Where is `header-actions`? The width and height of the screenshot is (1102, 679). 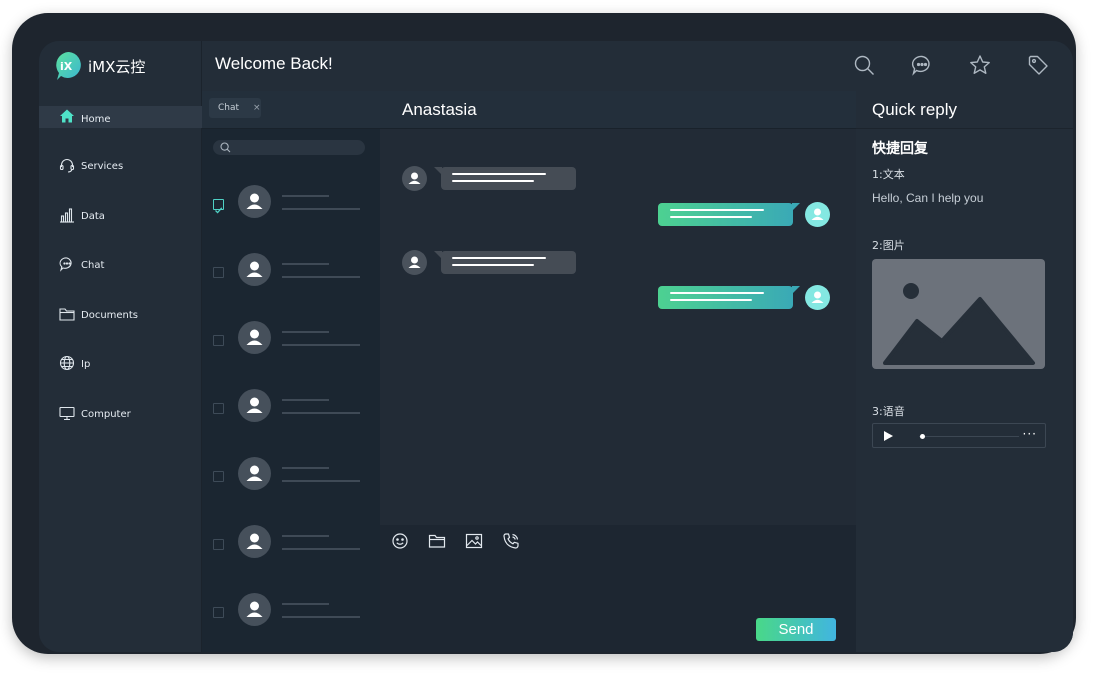 header-actions is located at coordinates (951, 65).